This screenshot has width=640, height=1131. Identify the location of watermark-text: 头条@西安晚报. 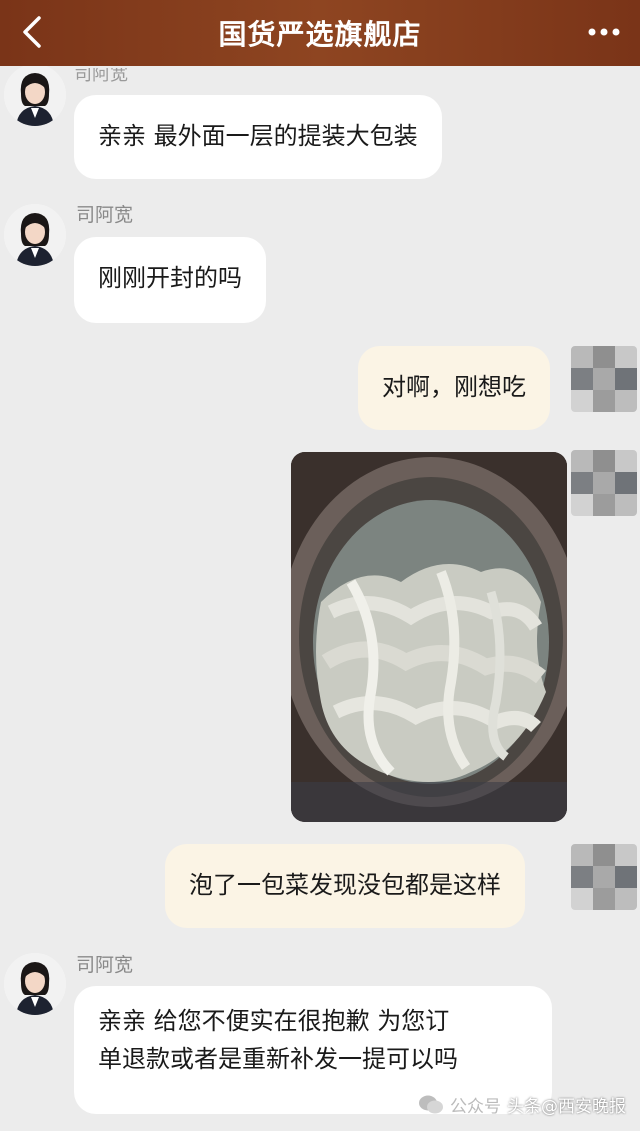
(566, 1107).